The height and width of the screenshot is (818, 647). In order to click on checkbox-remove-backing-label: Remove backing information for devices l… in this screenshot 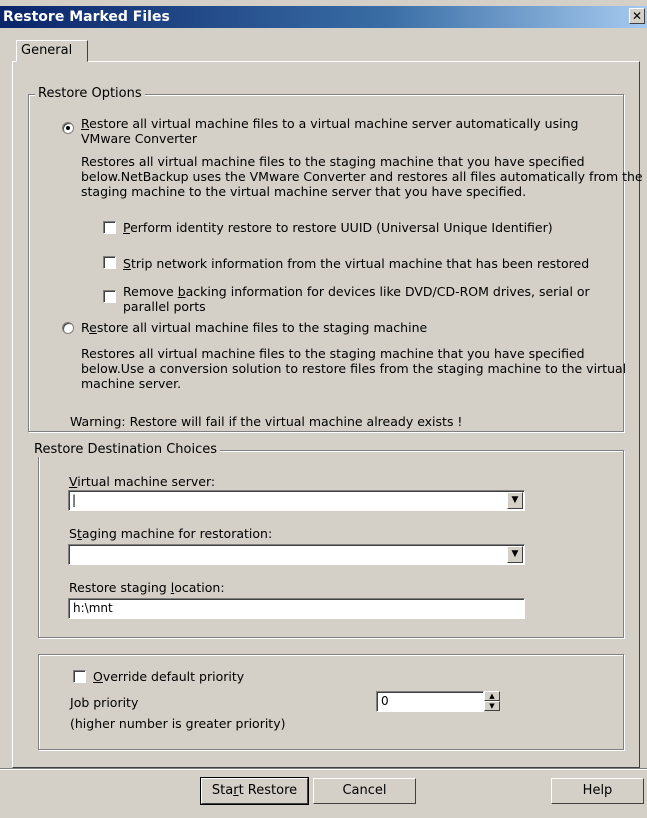, I will do `click(356, 291)`.